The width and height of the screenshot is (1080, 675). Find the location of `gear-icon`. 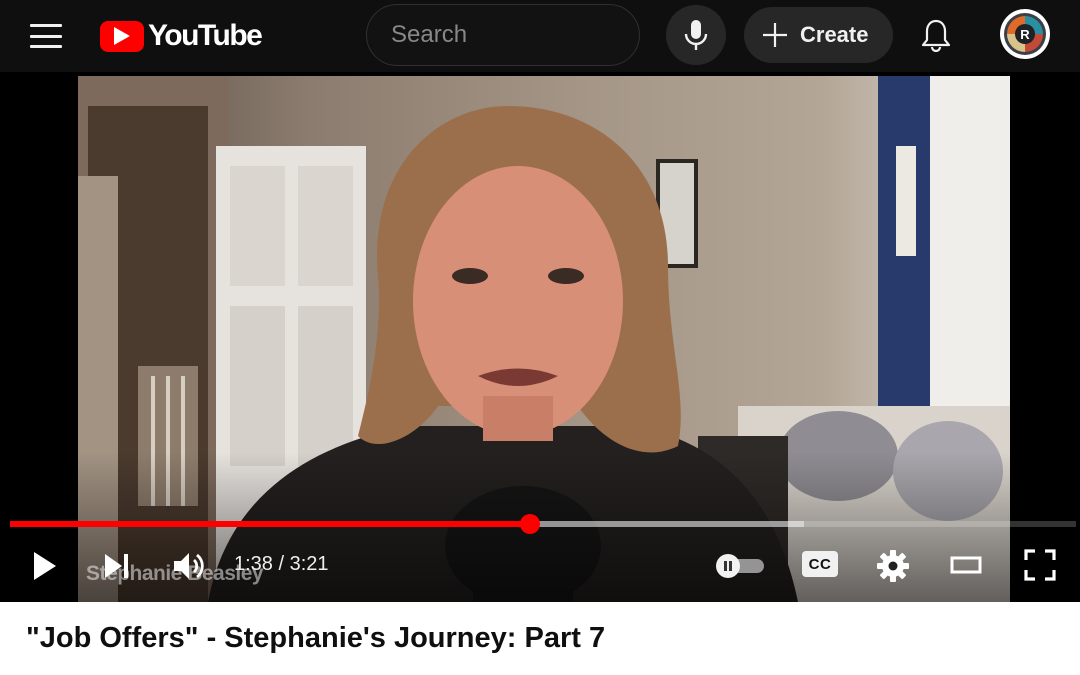

gear-icon is located at coordinates (893, 566).